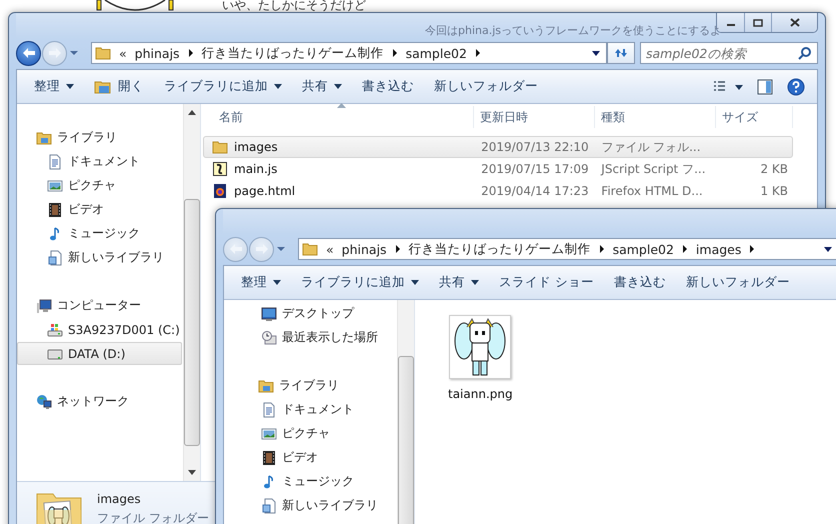 Image resolution: width=836 pixels, height=524 pixels. I want to click on script-file-icon, so click(220, 169).